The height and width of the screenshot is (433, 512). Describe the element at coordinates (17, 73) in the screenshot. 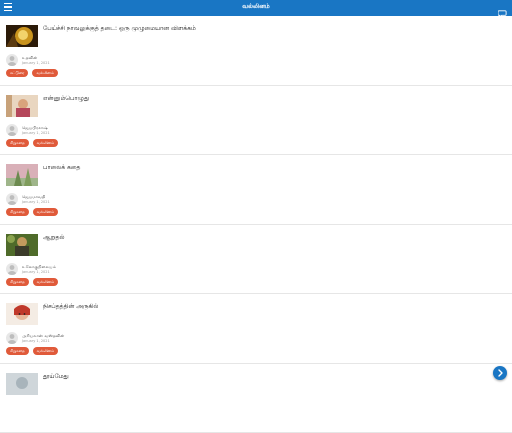

I see `tag-badge: கட்டுரை` at that location.